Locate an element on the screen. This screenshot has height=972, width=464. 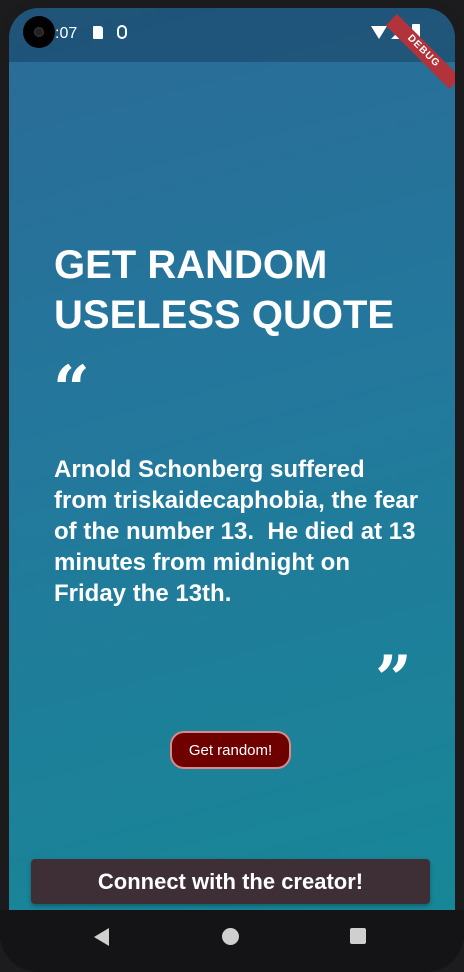
page-title: GET RANDOM USELESS QUOTE is located at coordinates (224, 290).